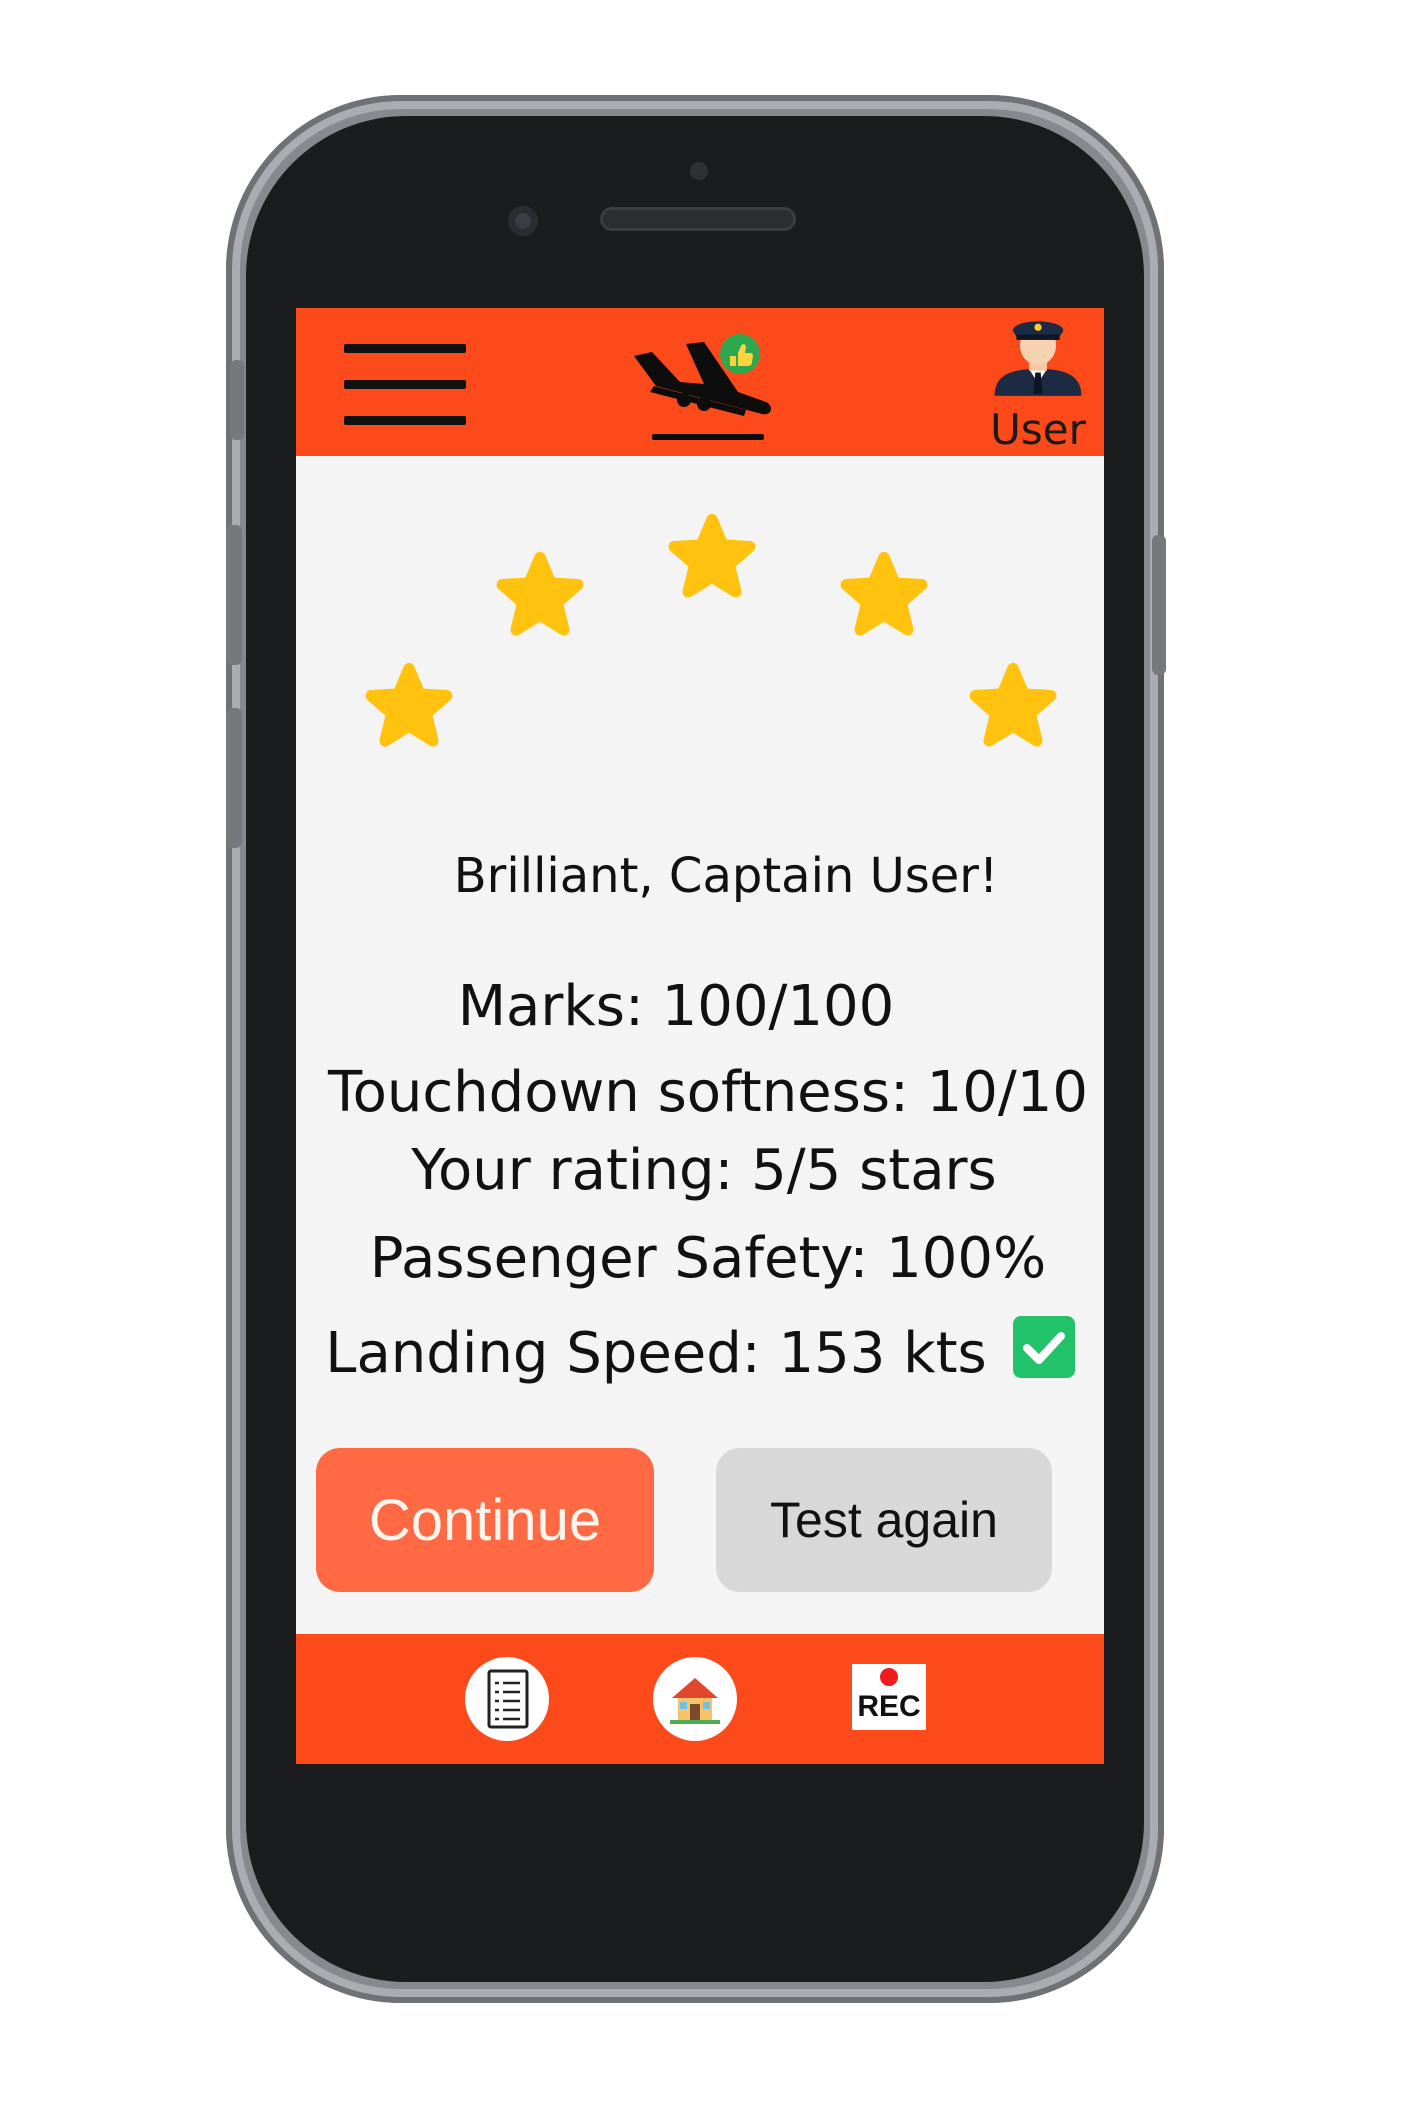 The image size is (1403, 2103). I want to click on checklist-icon, so click(507, 1699).